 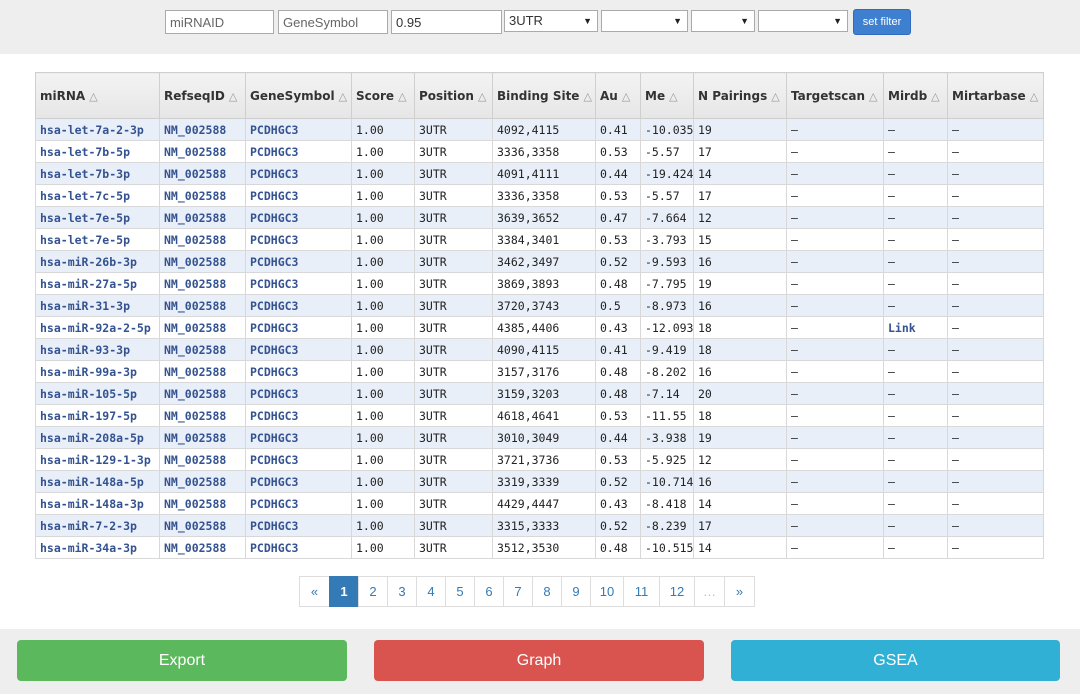 I want to click on page-6: 6, so click(x=489, y=591).